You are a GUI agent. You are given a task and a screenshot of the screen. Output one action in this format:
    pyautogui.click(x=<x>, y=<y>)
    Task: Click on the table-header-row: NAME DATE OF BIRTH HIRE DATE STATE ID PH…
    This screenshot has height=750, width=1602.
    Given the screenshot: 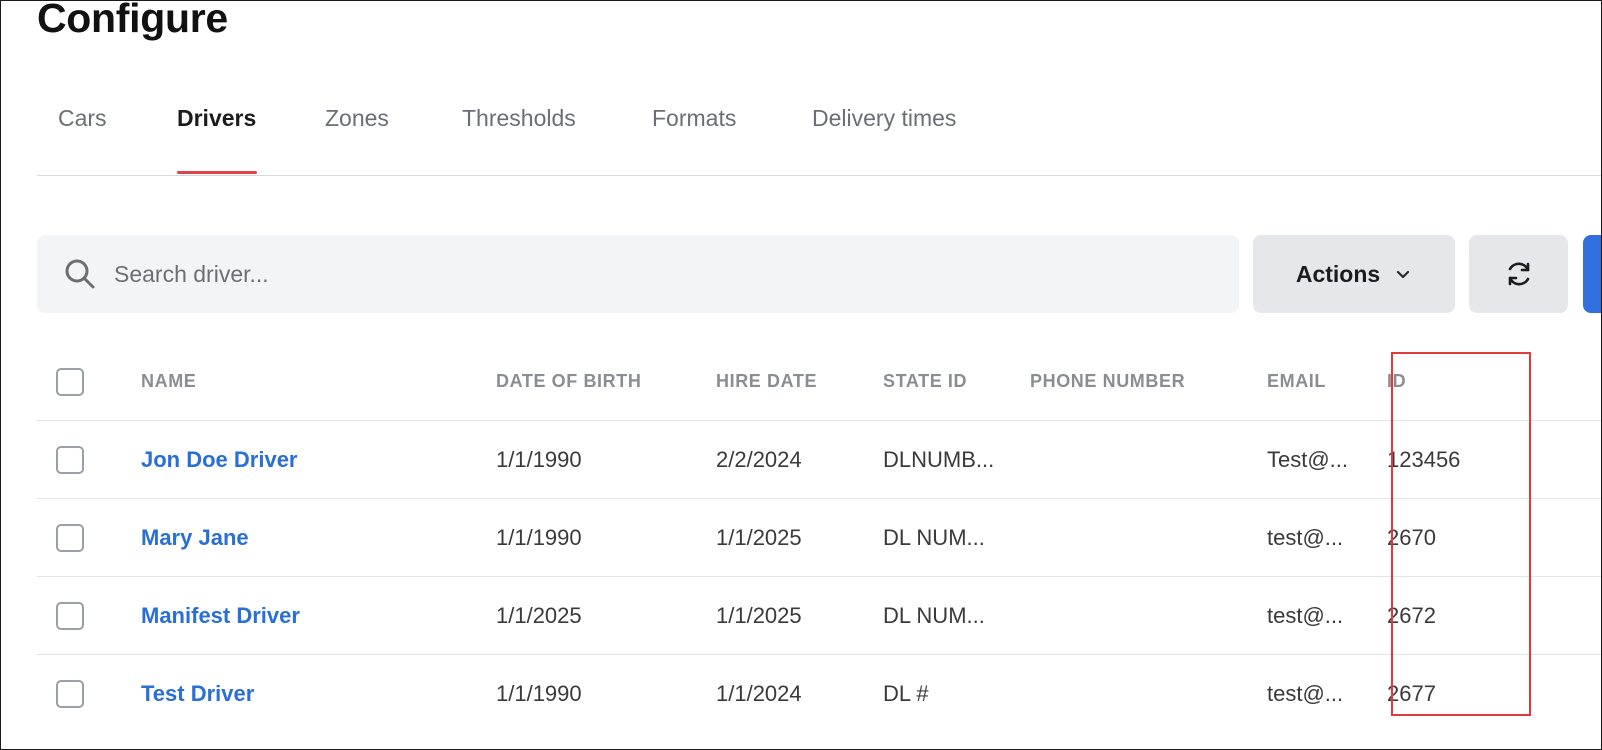 What is the action you would take?
    pyautogui.click(x=819, y=382)
    